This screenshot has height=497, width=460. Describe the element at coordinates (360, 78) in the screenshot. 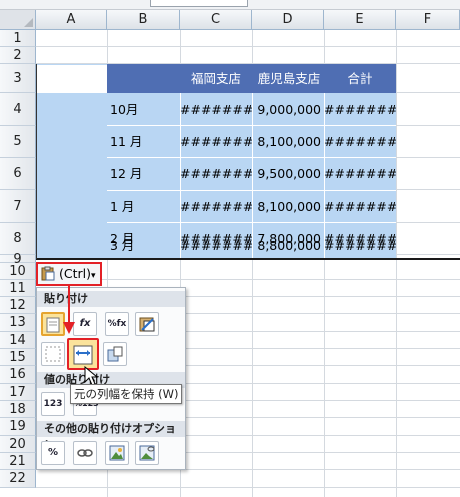

I see `header-total: 合計` at that location.